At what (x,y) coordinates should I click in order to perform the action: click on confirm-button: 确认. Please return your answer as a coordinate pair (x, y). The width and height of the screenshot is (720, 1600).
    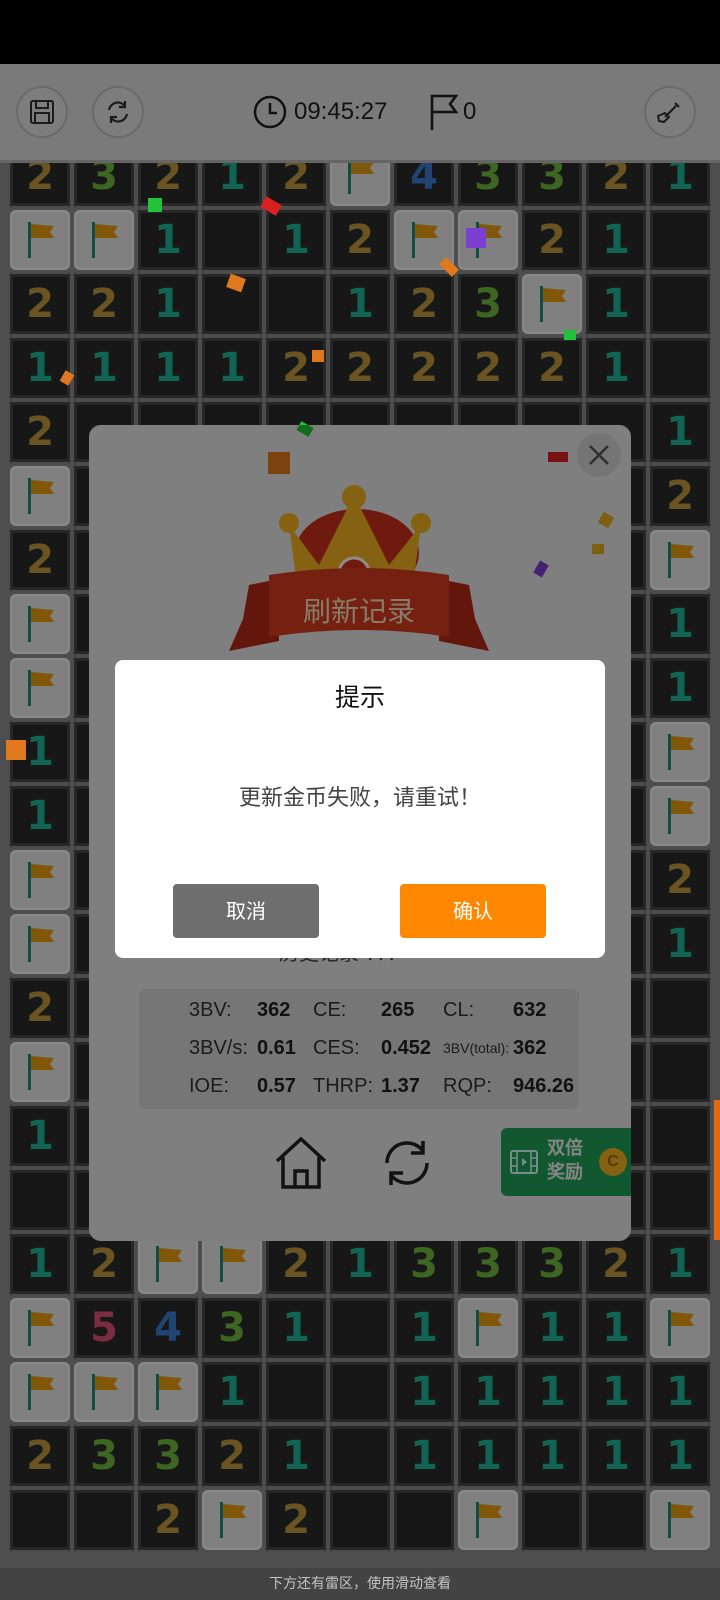
    Looking at the image, I should click on (473, 911).